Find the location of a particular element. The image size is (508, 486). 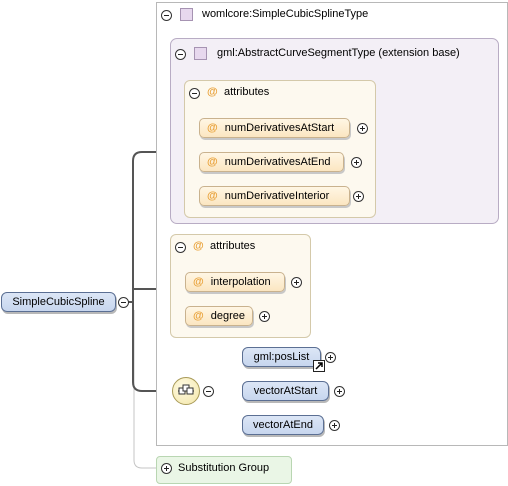

element-label: gml:posList is located at coordinates (281, 357).